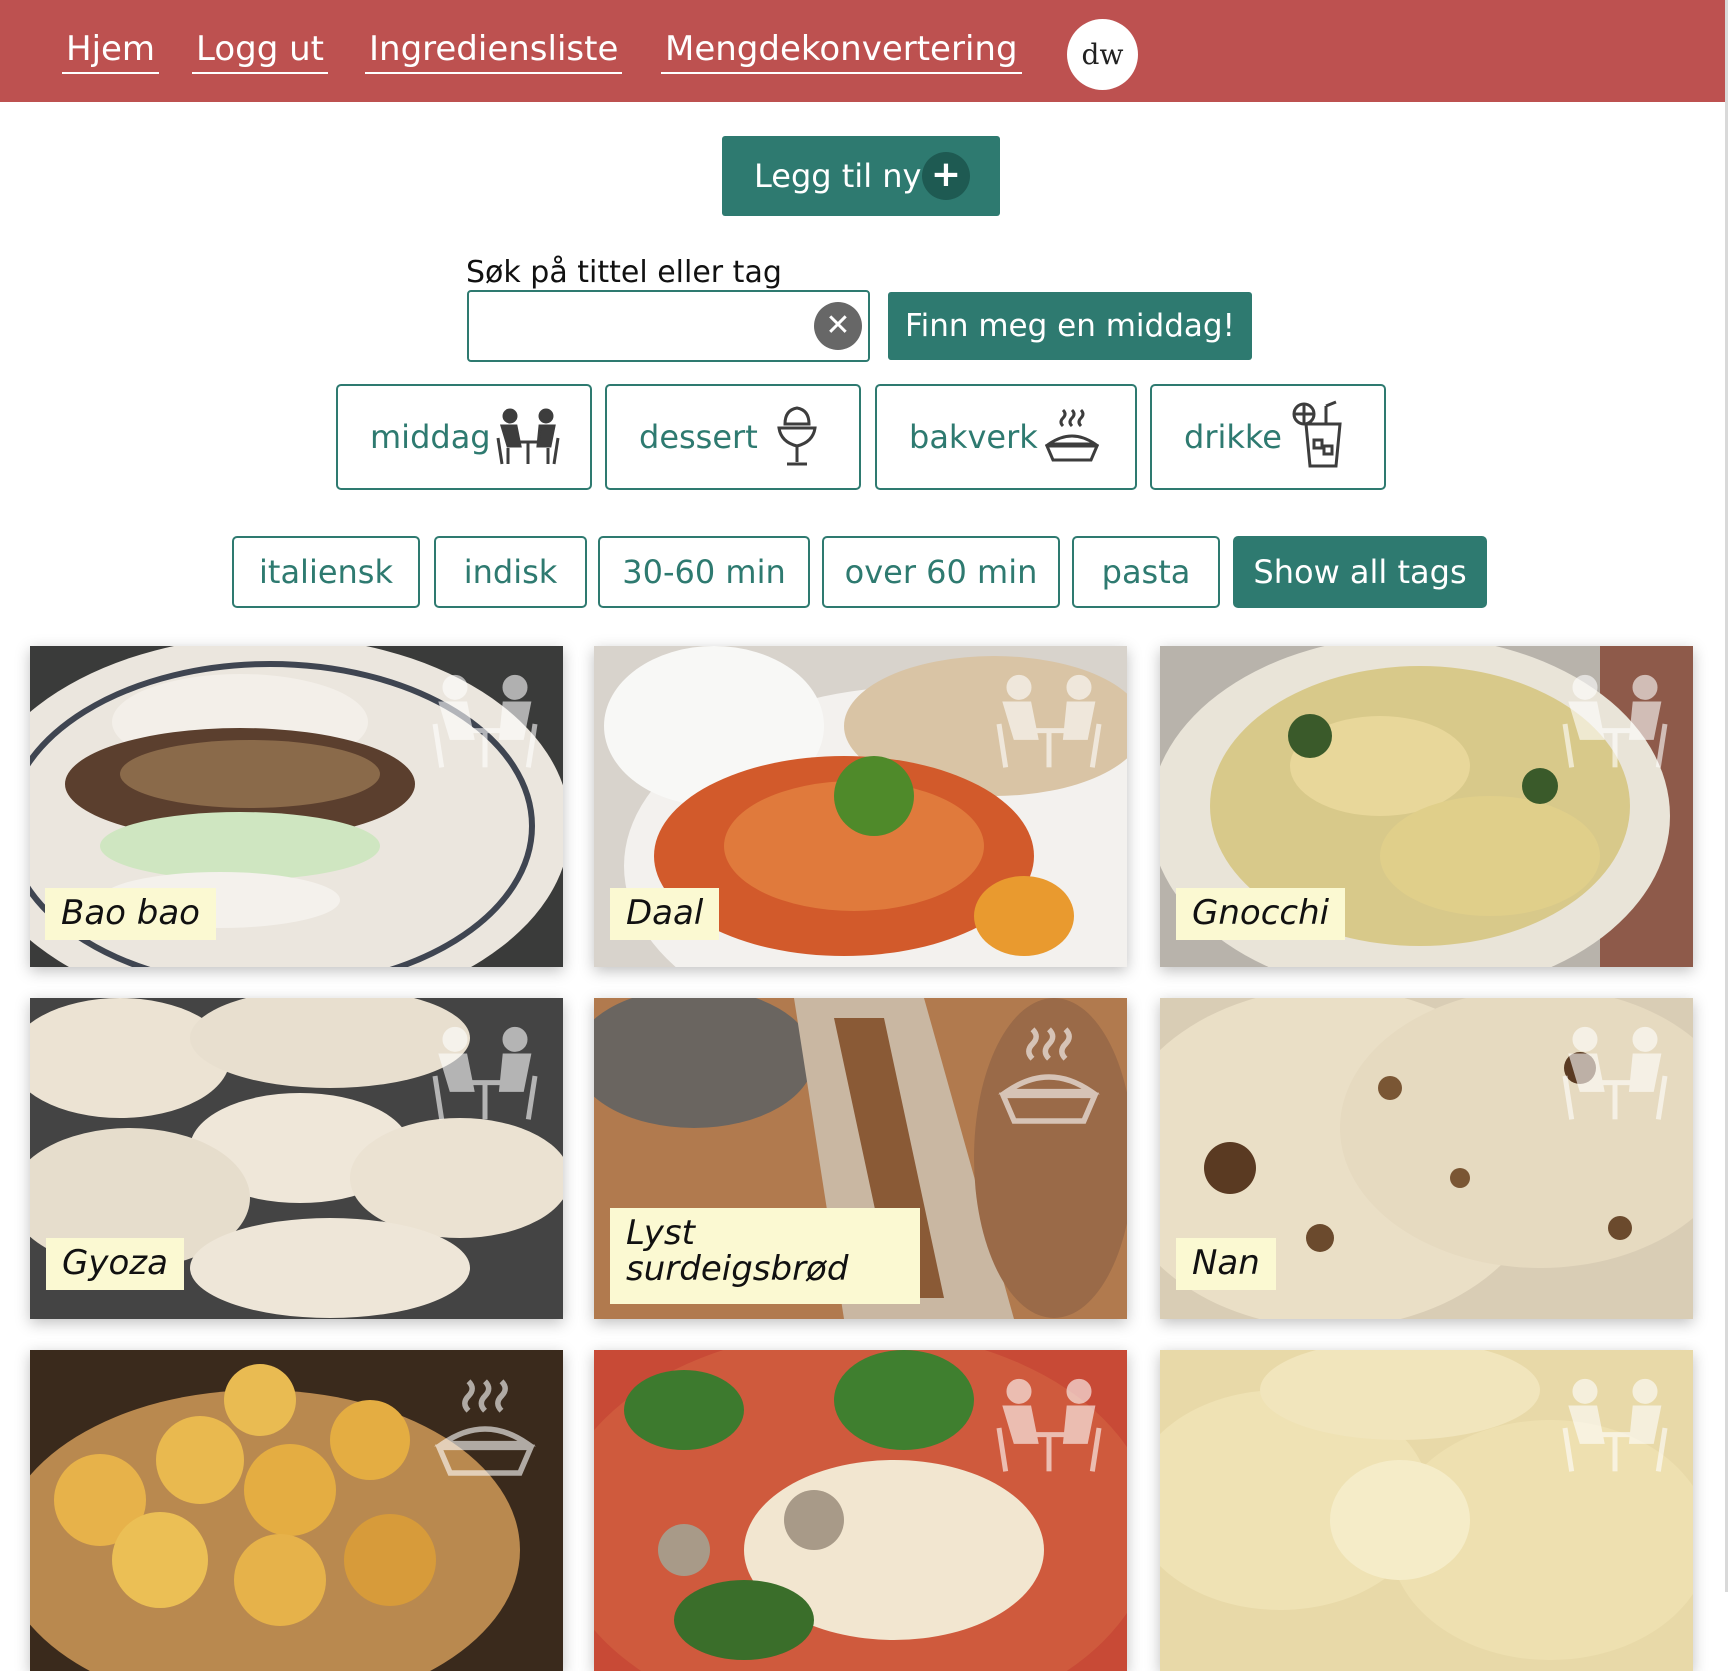  What do you see at coordinates (1233, 437) in the screenshot?
I see `category-label: drikke` at bounding box center [1233, 437].